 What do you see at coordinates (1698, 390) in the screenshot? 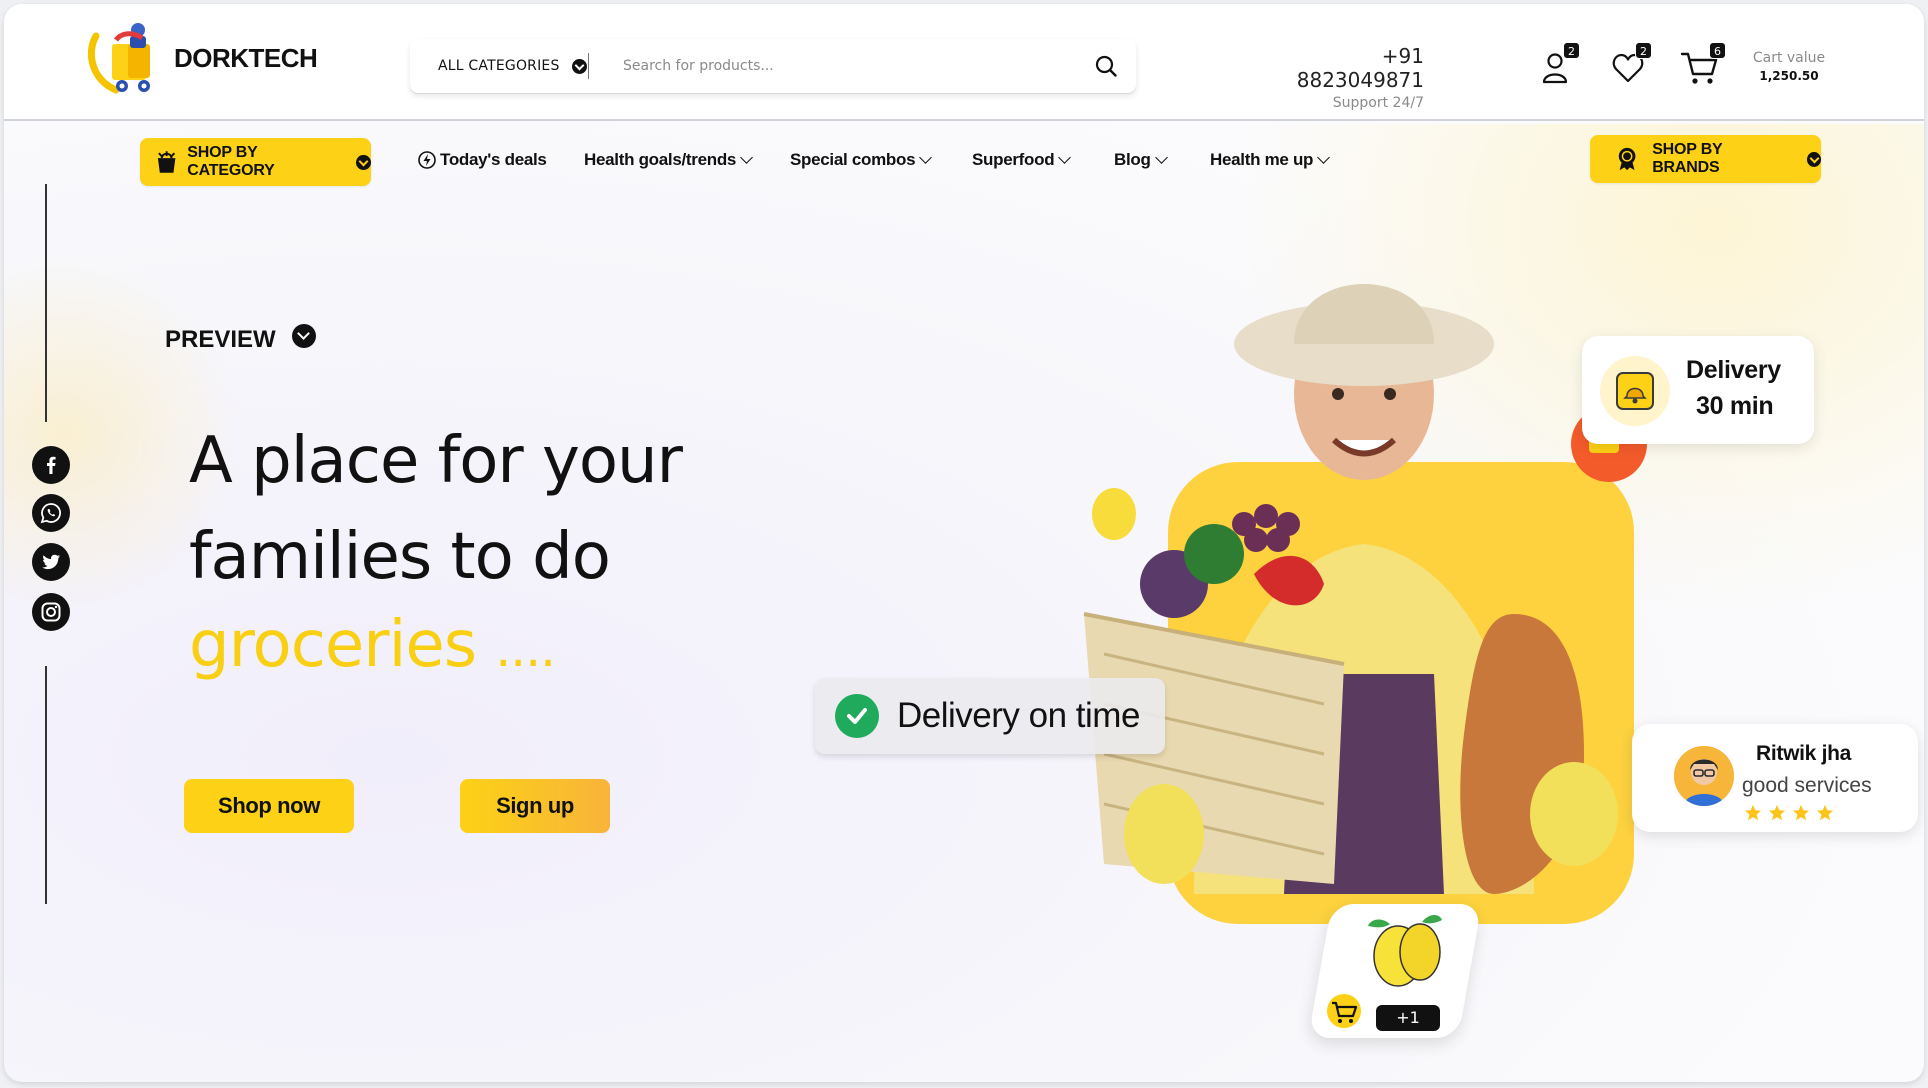
I see `delivery-time-card: Delivery 30 min` at bounding box center [1698, 390].